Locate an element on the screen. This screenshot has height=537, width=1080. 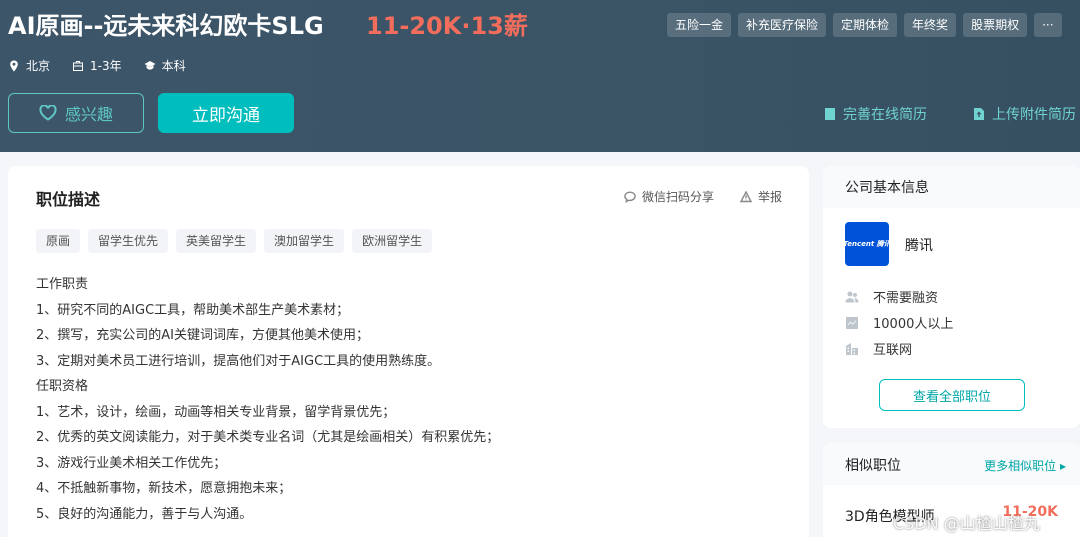
description-line: 4、不抵触新事物，新技术，愿意拥抱未来； is located at coordinates (164, 488).